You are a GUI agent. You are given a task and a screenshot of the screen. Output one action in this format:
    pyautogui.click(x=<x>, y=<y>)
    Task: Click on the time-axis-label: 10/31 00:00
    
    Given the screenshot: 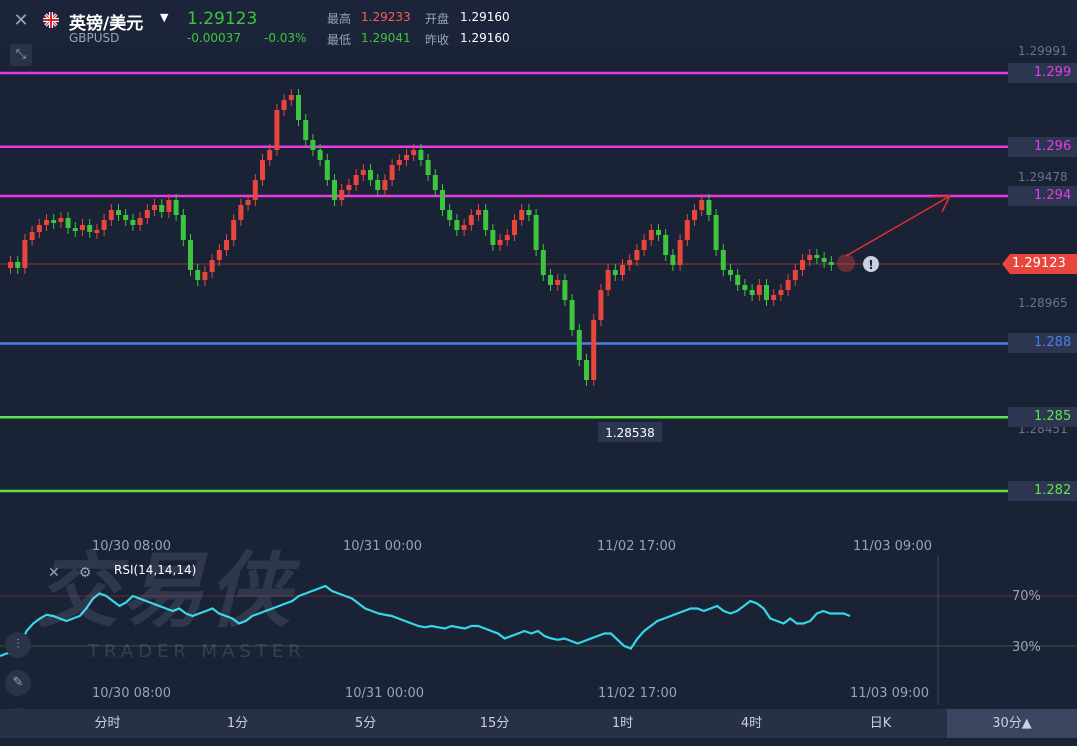 What is the action you would take?
    pyautogui.click(x=383, y=546)
    